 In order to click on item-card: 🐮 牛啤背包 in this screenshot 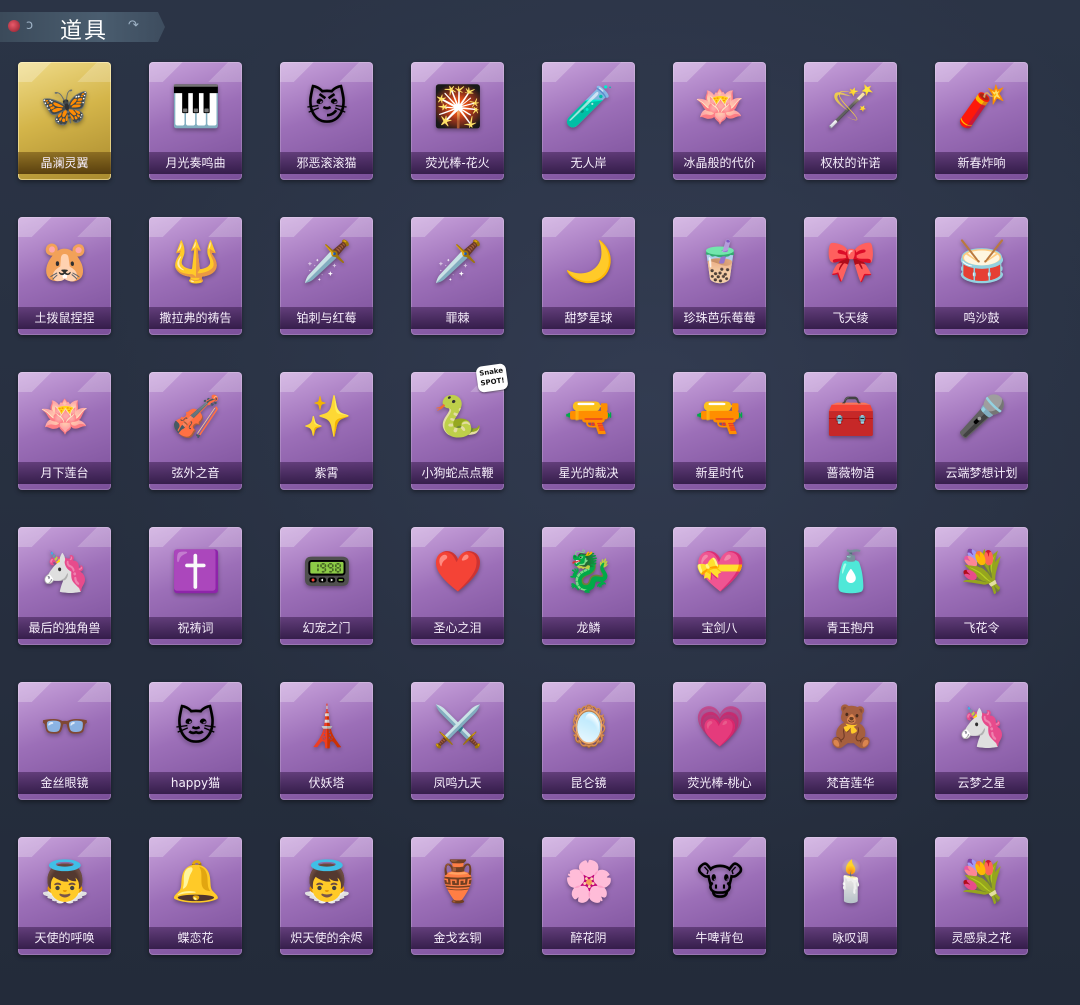, I will do `click(719, 896)`.